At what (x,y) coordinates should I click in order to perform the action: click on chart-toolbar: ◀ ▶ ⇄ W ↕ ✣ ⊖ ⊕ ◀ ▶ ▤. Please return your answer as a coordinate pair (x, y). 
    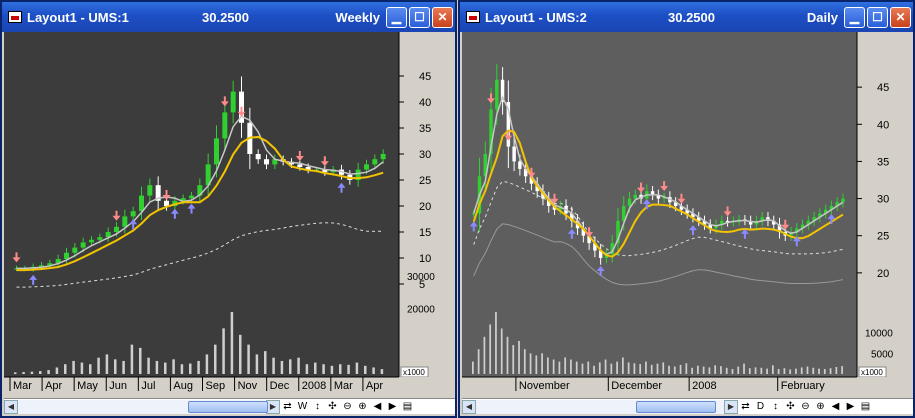
    Looking at the image, I should click on (229, 406).